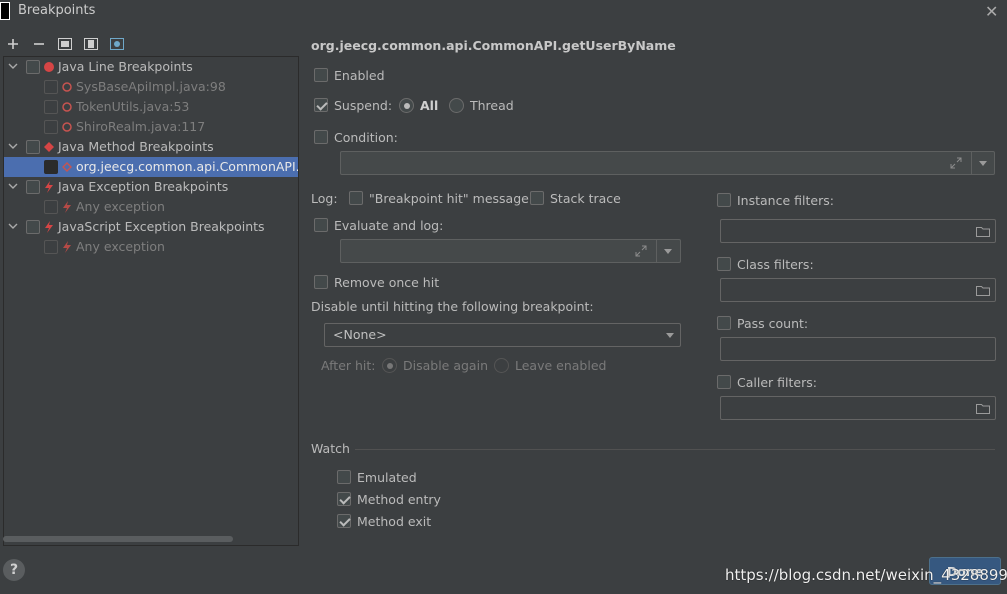  What do you see at coordinates (118, 539) in the screenshot?
I see `horizontal-scrollbar` at bounding box center [118, 539].